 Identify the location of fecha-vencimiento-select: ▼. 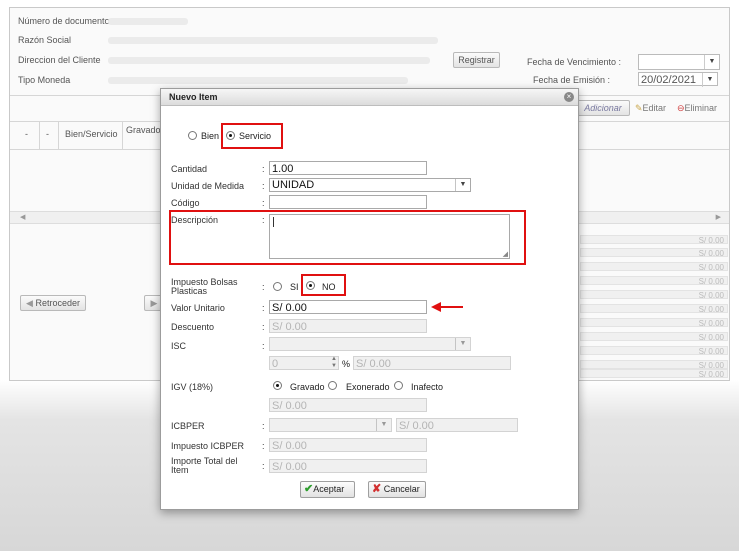
(679, 62).